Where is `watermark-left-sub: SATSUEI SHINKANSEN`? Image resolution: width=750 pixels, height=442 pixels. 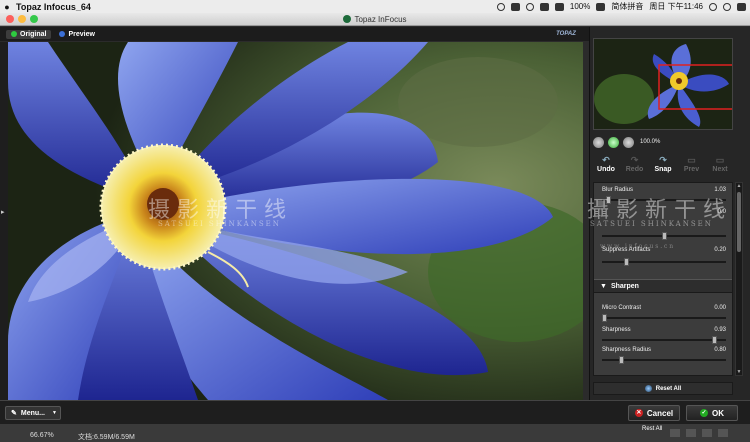 watermark-left-sub: SATSUEI SHINKANSEN is located at coordinates (219, 224).